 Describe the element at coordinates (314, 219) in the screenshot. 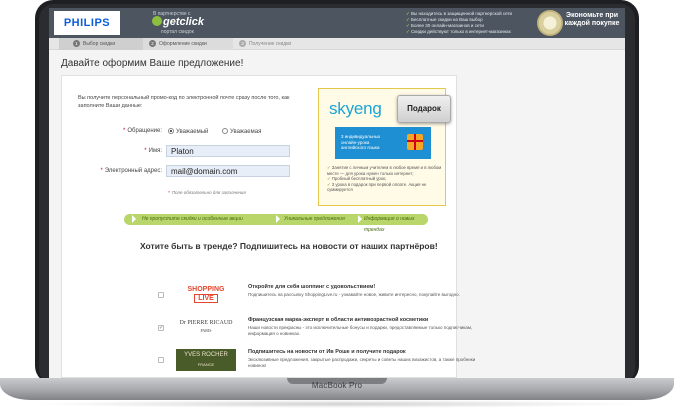

I see `ribbon-item: Уникальные предложения` at that location.